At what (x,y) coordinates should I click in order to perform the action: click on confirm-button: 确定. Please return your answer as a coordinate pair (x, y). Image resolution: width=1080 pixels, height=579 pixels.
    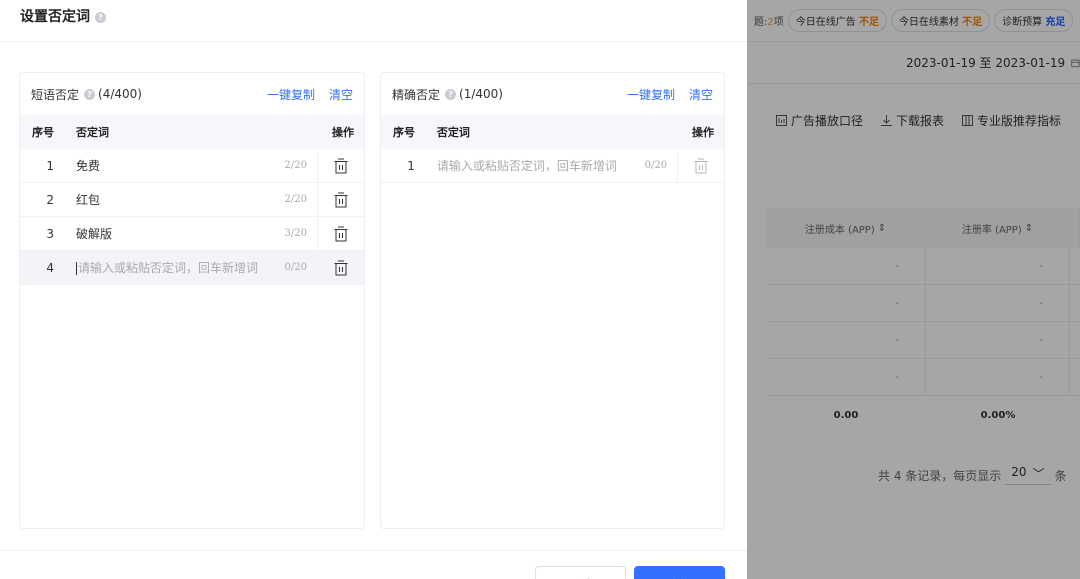
    Looking at the image, I should click on (679, 572).